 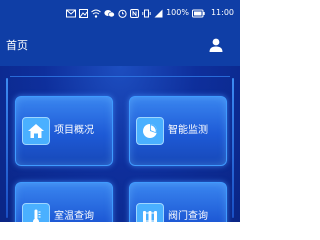 What do you see at coordinates (71, 13) in the screenshot?
I see `mail-icon` at bounding box center [71, 13].